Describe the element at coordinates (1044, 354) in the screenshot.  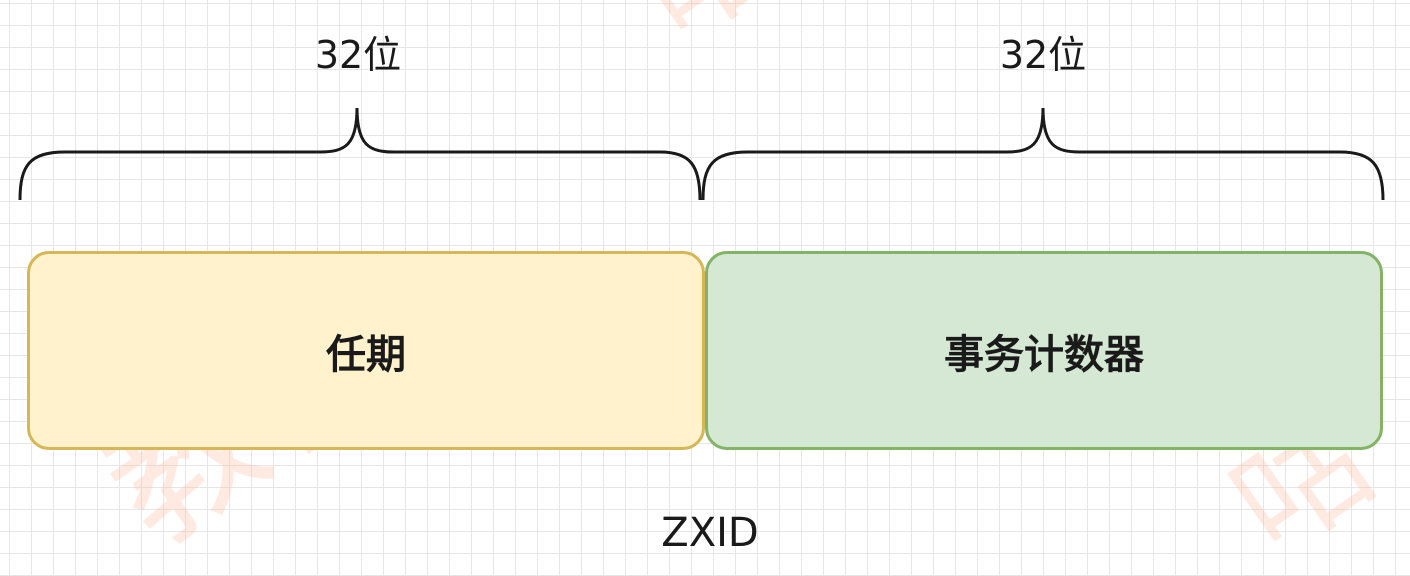
I see `transaction-counter-label: 事务计数器` at that location.